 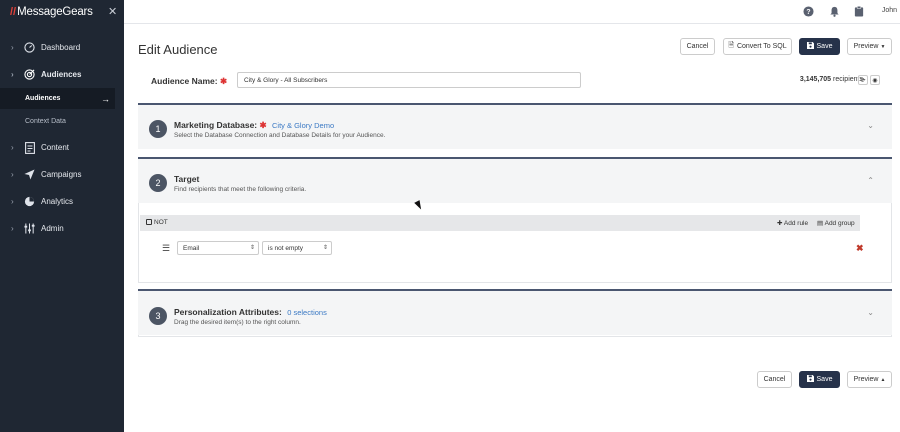 I want to click on selections-link: 0 selections, so click(x=307, y=312).